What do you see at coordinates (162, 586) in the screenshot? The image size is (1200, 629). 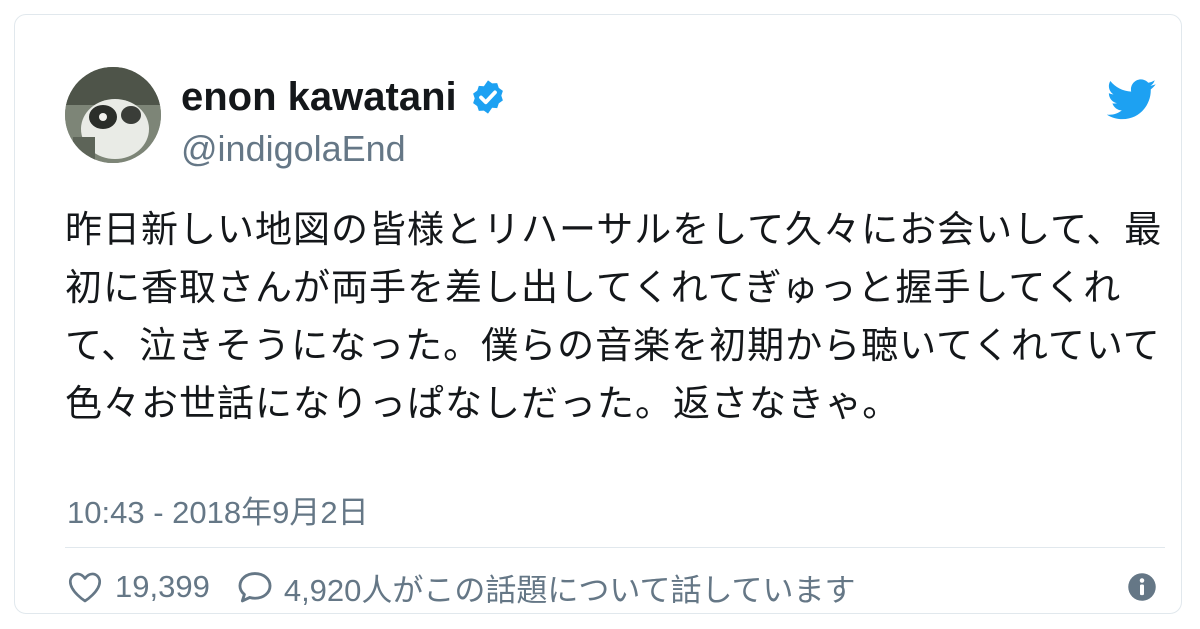 I see `like-count: 19,399` at bounding box center [162, 586].